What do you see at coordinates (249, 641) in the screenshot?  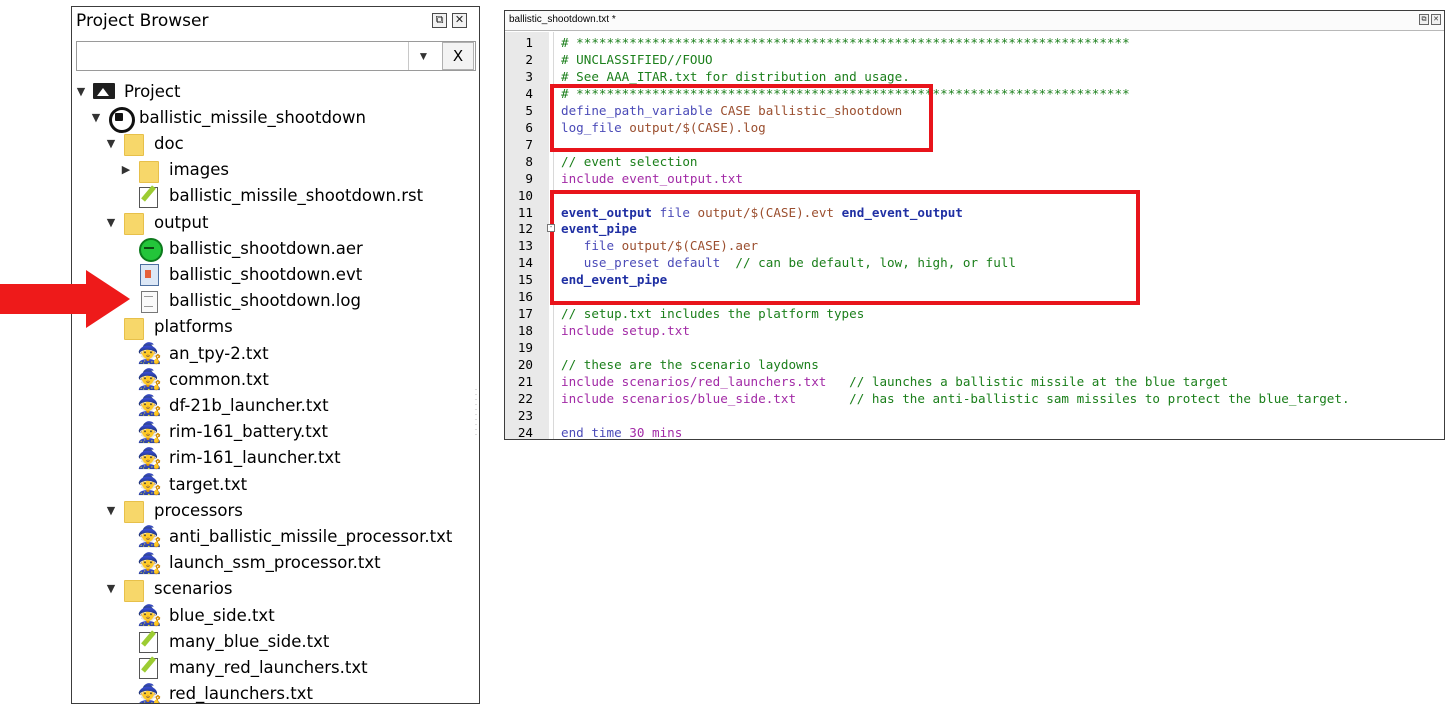 I see `tree-item-label: many_blue_side.txt` at bounding box center [249, 641].